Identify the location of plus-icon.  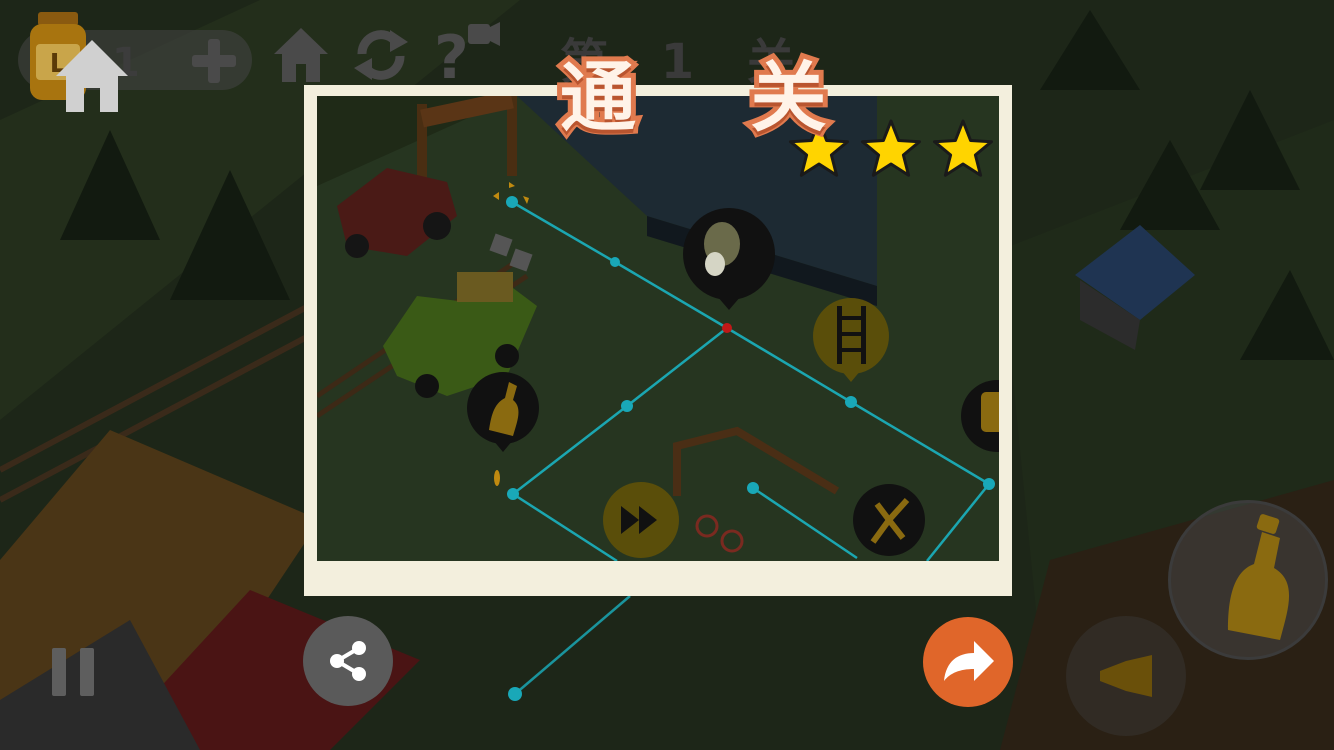
(214, 61).